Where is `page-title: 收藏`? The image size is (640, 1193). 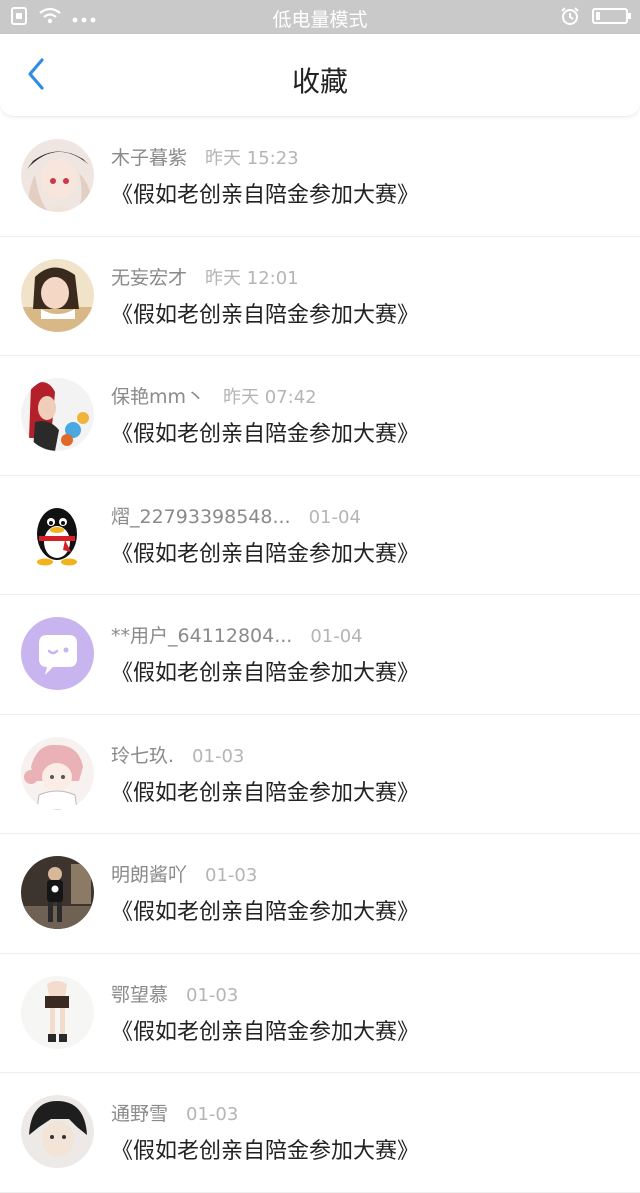 page-title: 收藏 is located at coordinates (319, 81).